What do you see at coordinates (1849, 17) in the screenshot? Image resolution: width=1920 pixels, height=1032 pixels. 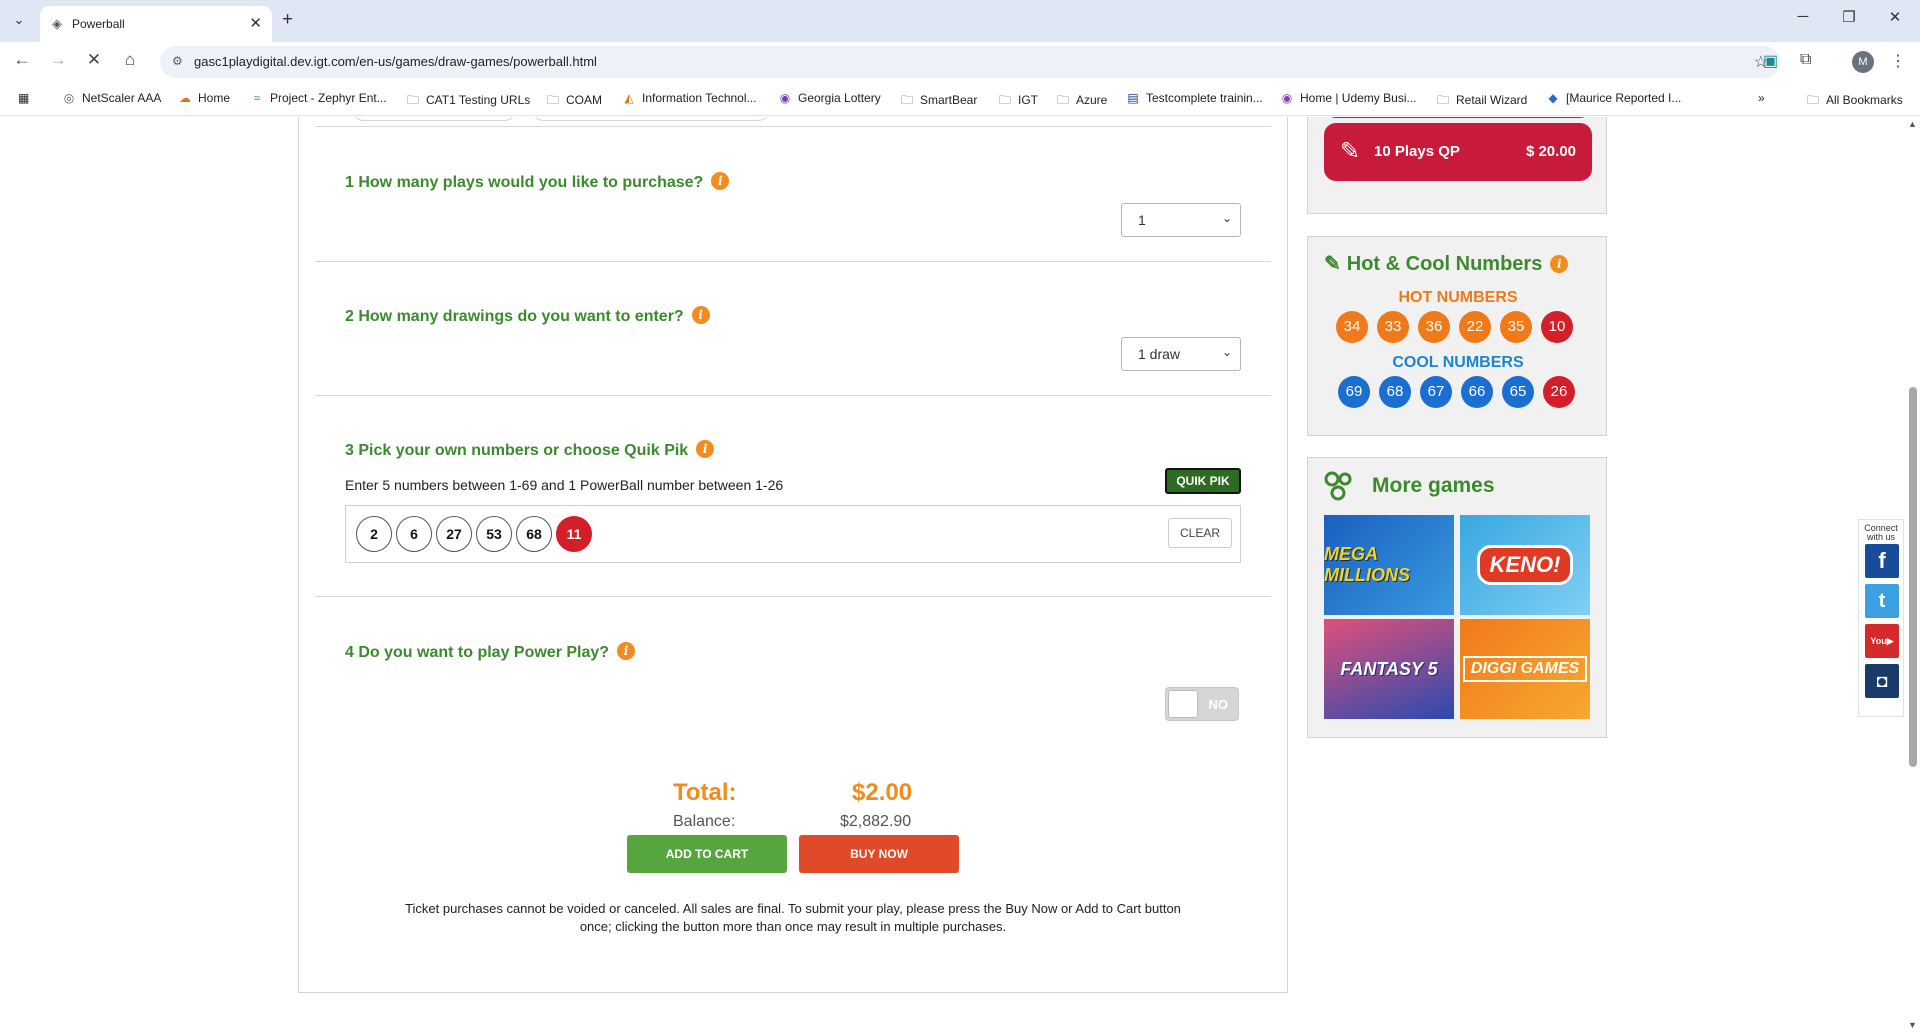 I see `restore-icon: ❐` at bounding box center [1849, 17].